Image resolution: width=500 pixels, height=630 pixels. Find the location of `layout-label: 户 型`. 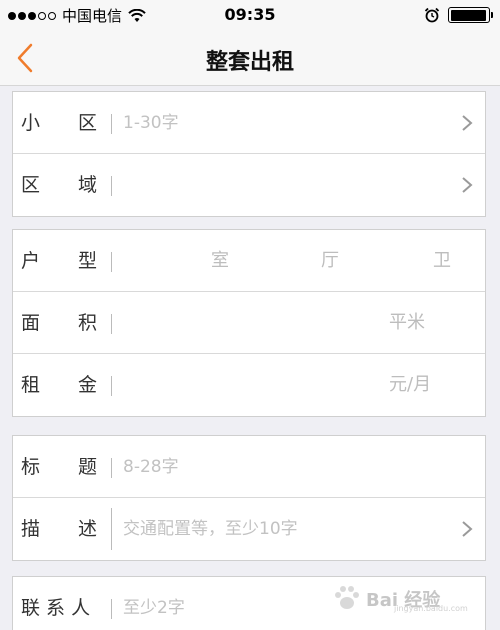

layout-label: 户 型 is located at coordinates (59, 261).